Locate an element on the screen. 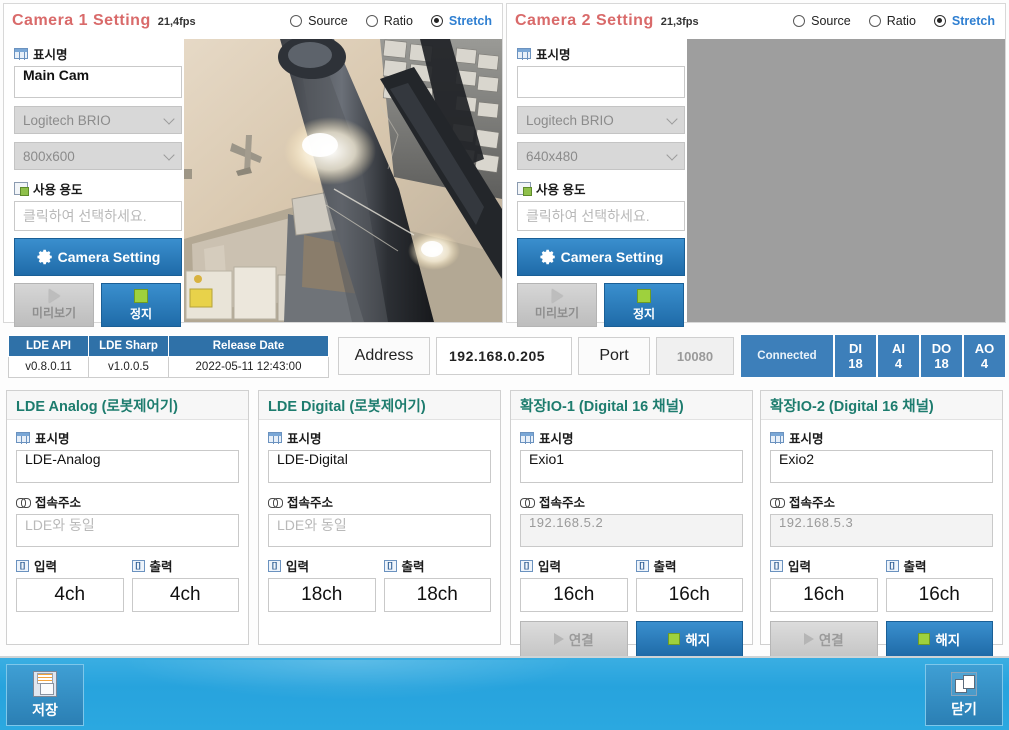 The height and width of the screenshot is (730, 1009). camera-2-setting-button: Camera Setting is located at coordinates (601, 257).